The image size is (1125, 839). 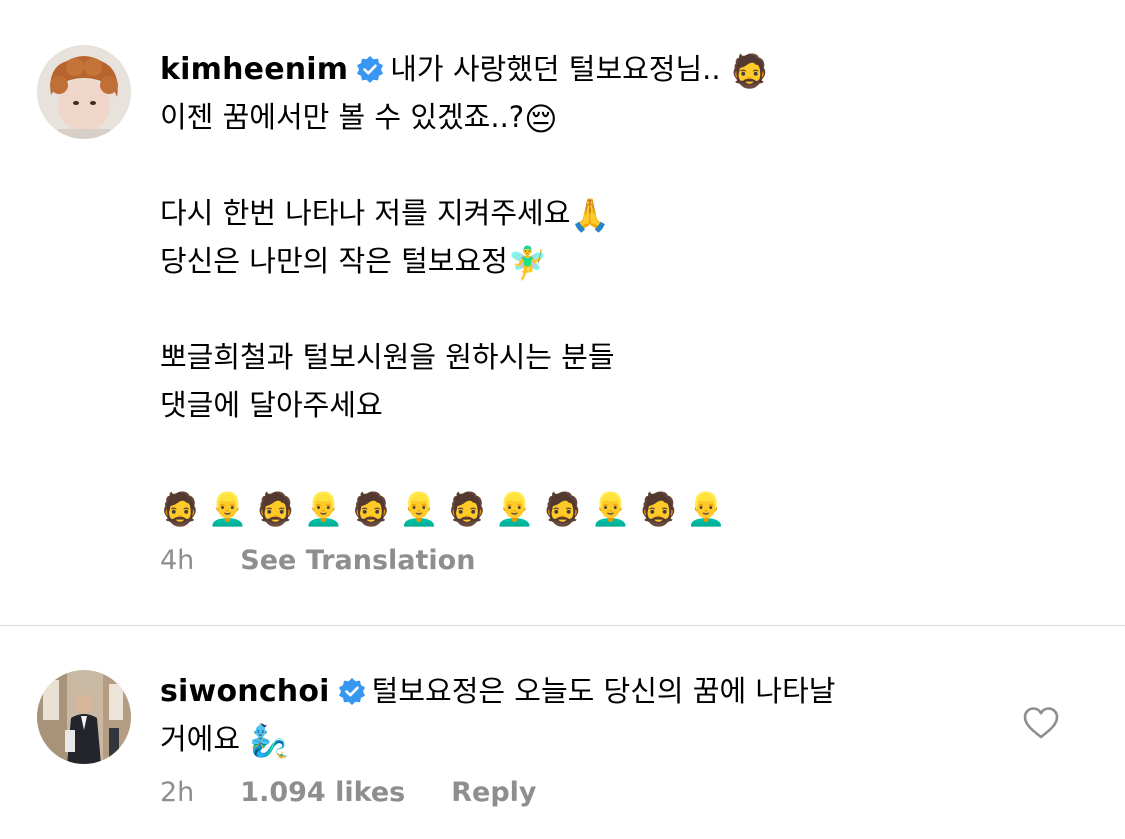 What do you see at coordinates (590, 215) in the screenshot?
I see `folded-hands-emoji: 🙏` at bounding box center [590, 215].